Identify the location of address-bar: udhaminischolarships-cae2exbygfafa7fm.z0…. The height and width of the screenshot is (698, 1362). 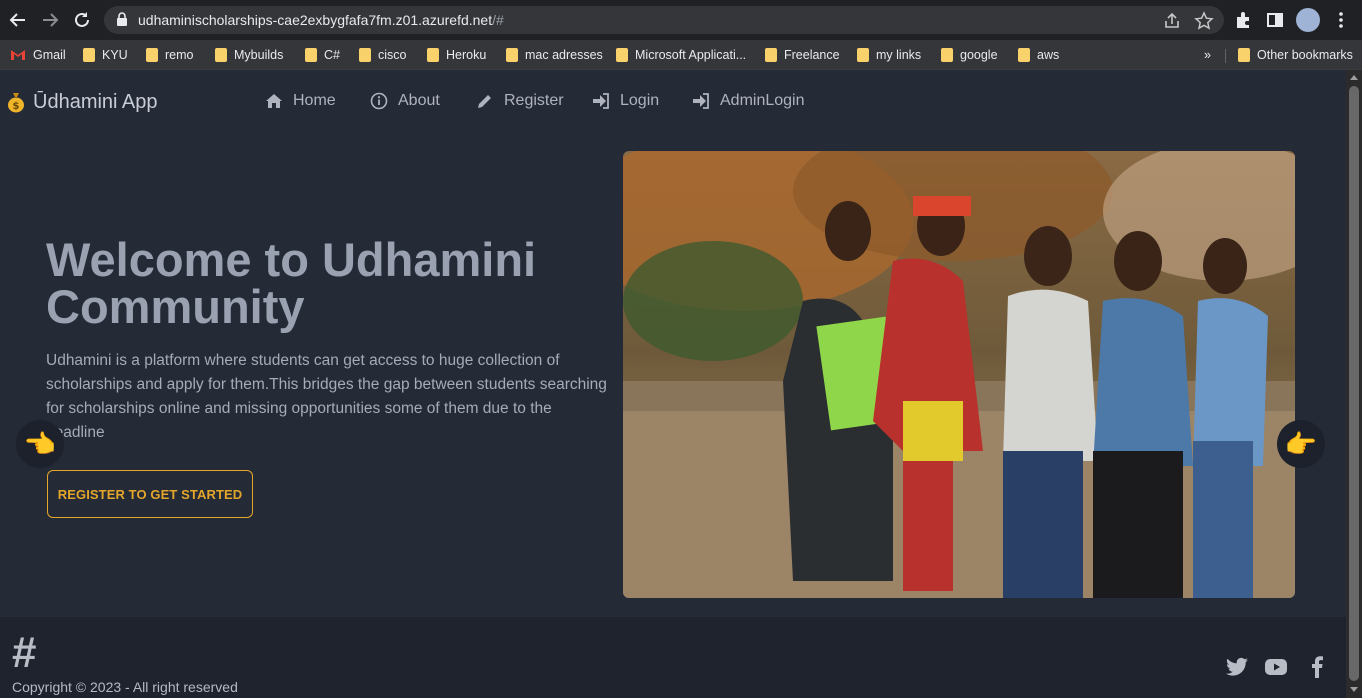
(664, 20).